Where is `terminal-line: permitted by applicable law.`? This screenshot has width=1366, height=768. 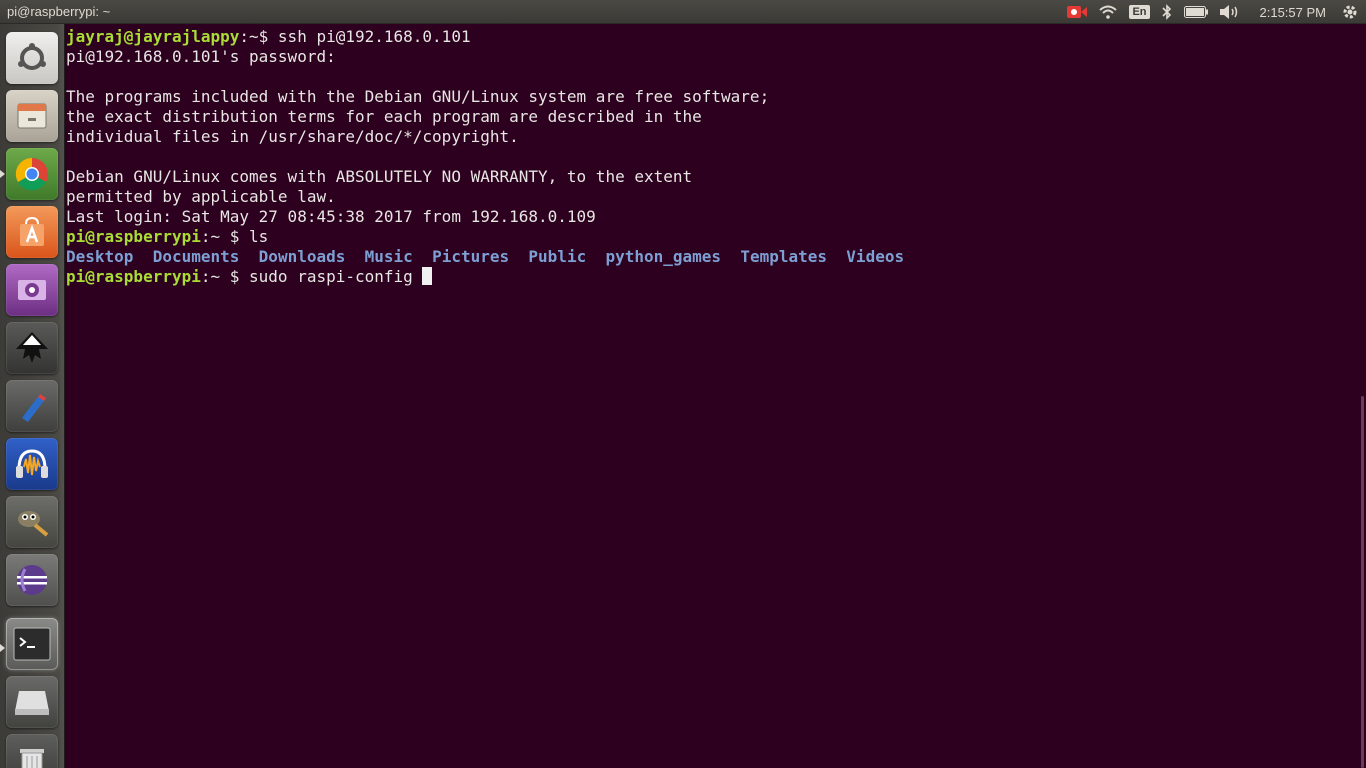 terminal-line: permitted by applicable law. is located at coordinates (201, 196).